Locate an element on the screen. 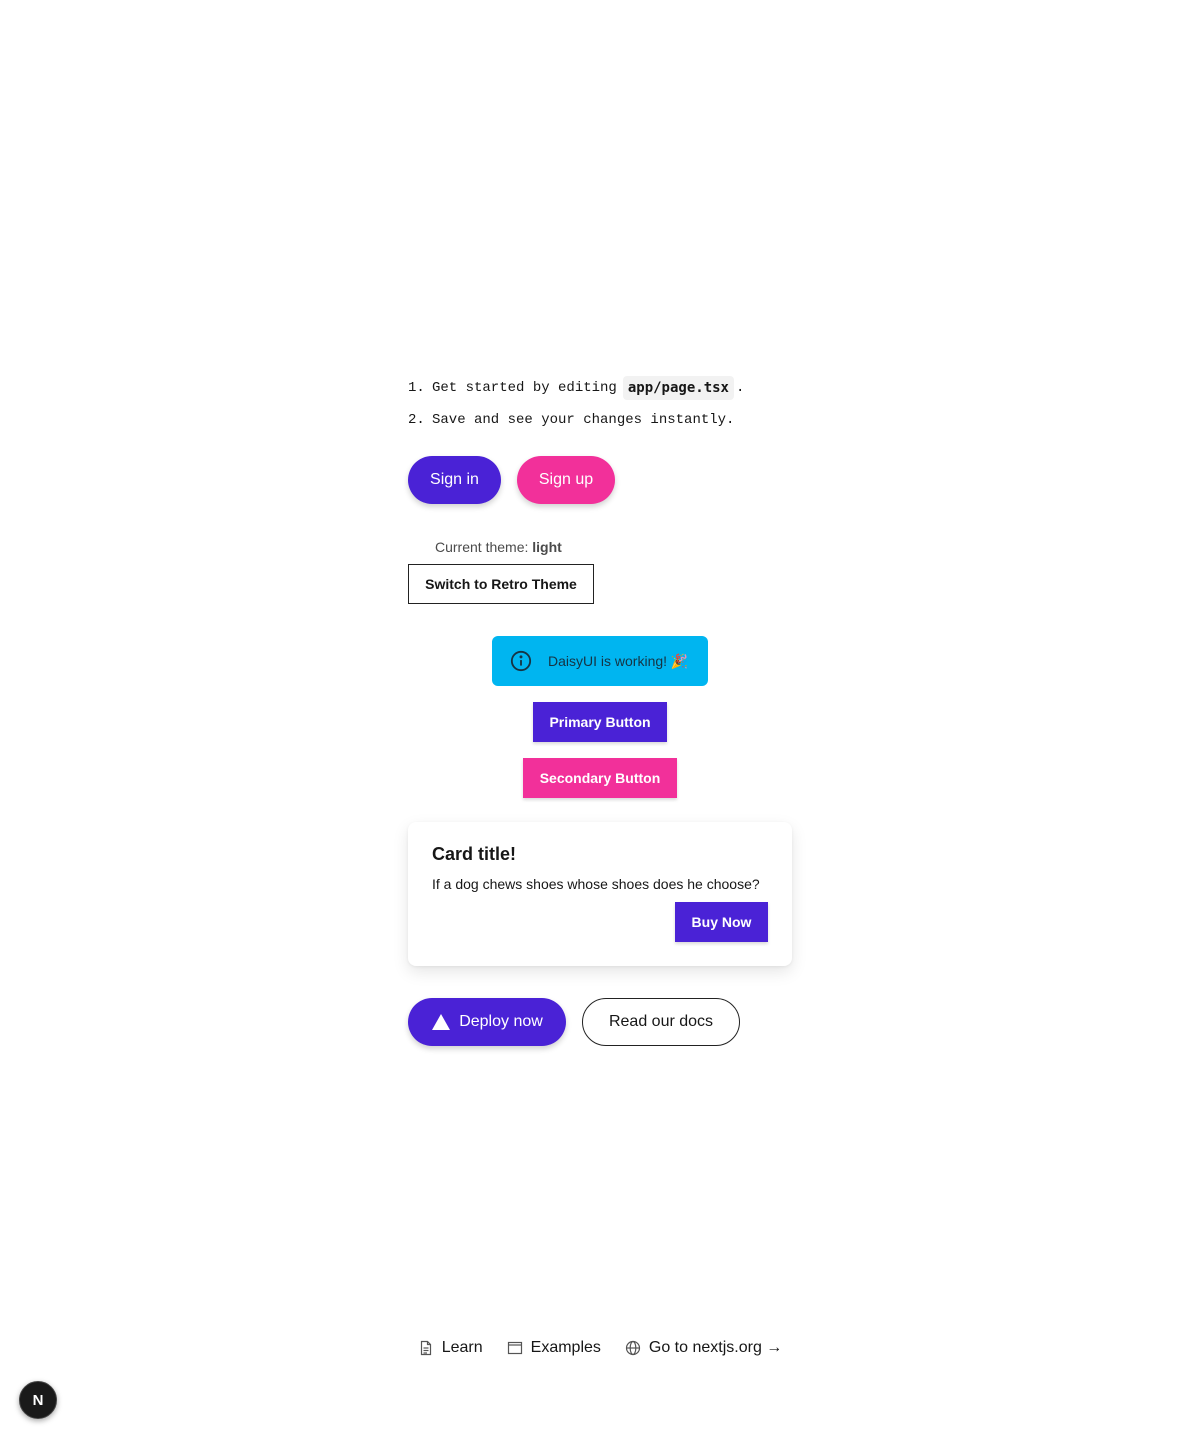  card-title: Card title! is located at coordinates (474, 854).